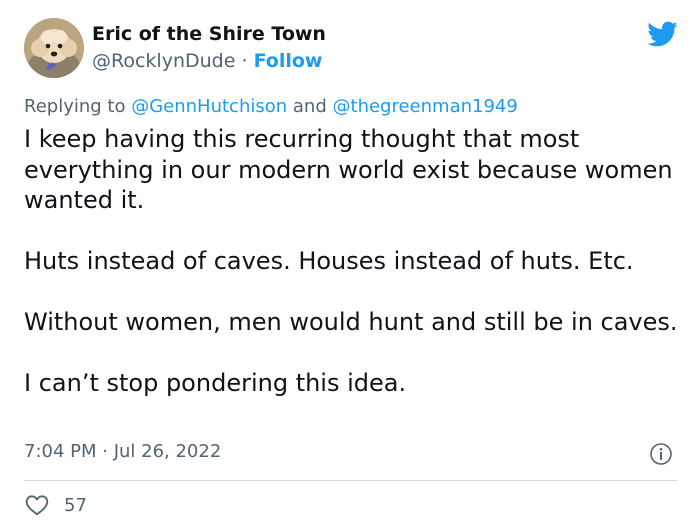  What do you see at coordinates (75, 505) in the screenshot?
I see `like-count: 57` at bounding box center [75, 505].